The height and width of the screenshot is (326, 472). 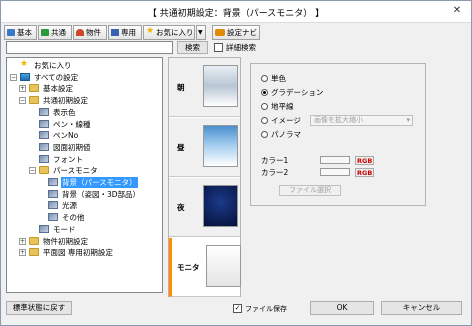 What do you see at coordinates (58, 89) in the screenshot?
I see `tree-item-label: 基本設定` at bounding box center [58, 89].